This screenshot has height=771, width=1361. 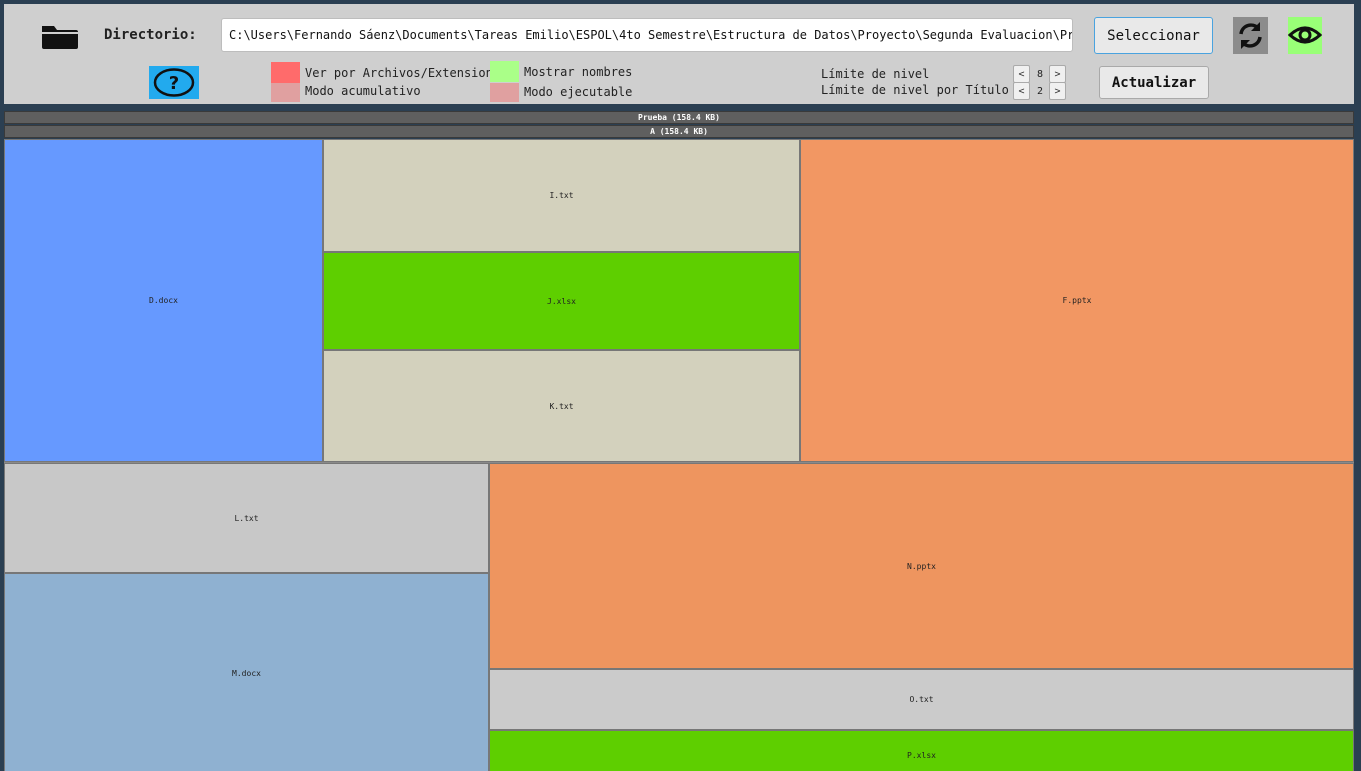 I want to click on file-tile-label: D.docx, so click(x=163, y=300).